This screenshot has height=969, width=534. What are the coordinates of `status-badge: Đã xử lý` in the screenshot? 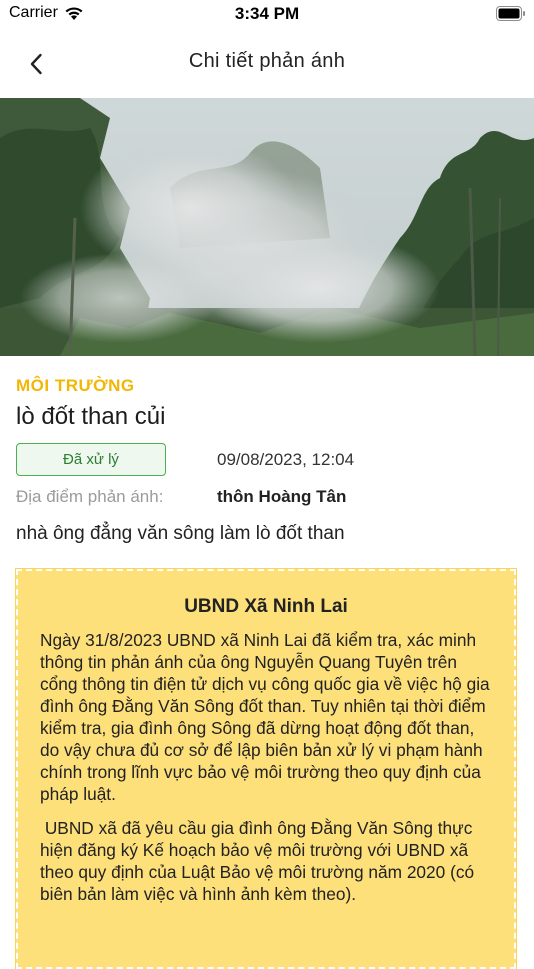 It's located at (91, 459).